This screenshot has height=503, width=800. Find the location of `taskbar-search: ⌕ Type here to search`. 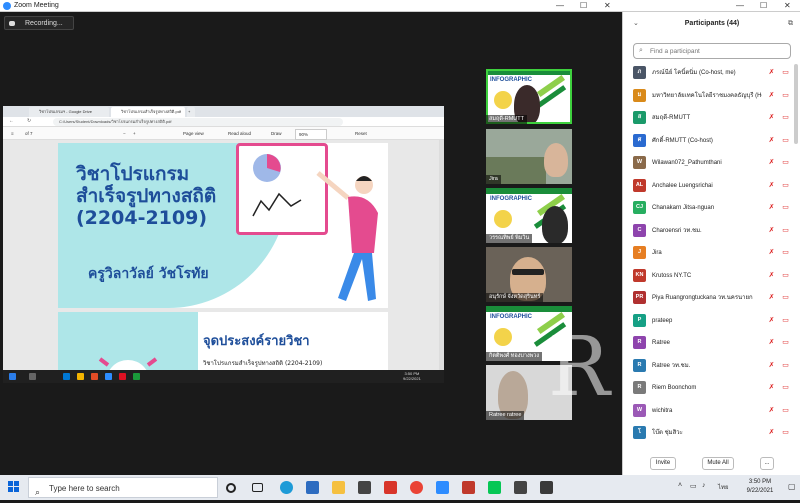

taskbar-search: ⌕ Type here to search is located at coordinates (123, 487).